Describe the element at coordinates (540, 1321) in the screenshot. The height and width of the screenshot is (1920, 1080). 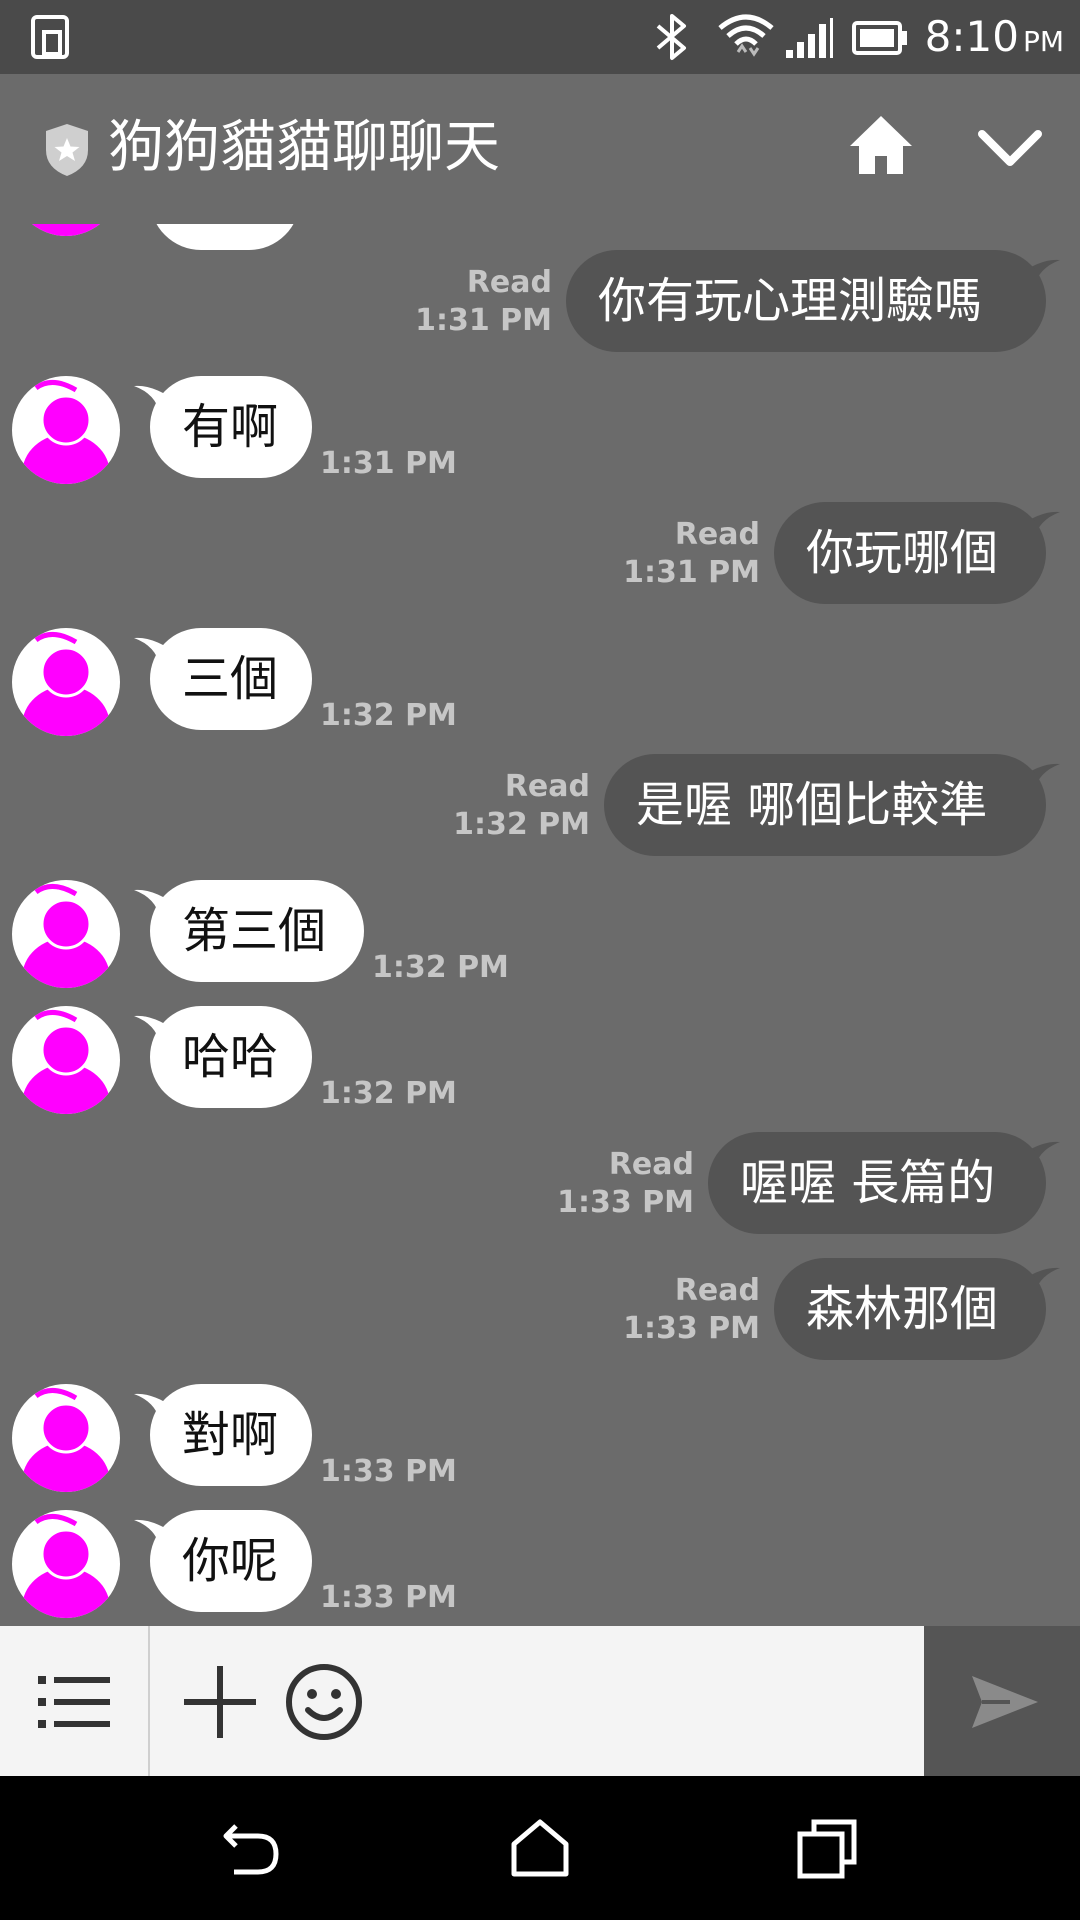
I see `message-row: 森林那個 Read 1:33 PM` at that location.